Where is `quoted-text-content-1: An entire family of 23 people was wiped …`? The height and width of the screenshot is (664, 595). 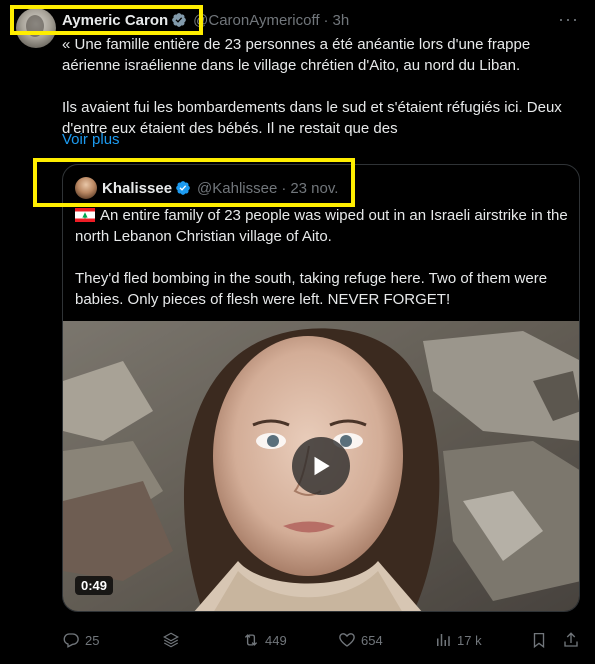
quoted-text-content-1: An entire family of 23 people was wiped … is located at coordinates (321, 226).